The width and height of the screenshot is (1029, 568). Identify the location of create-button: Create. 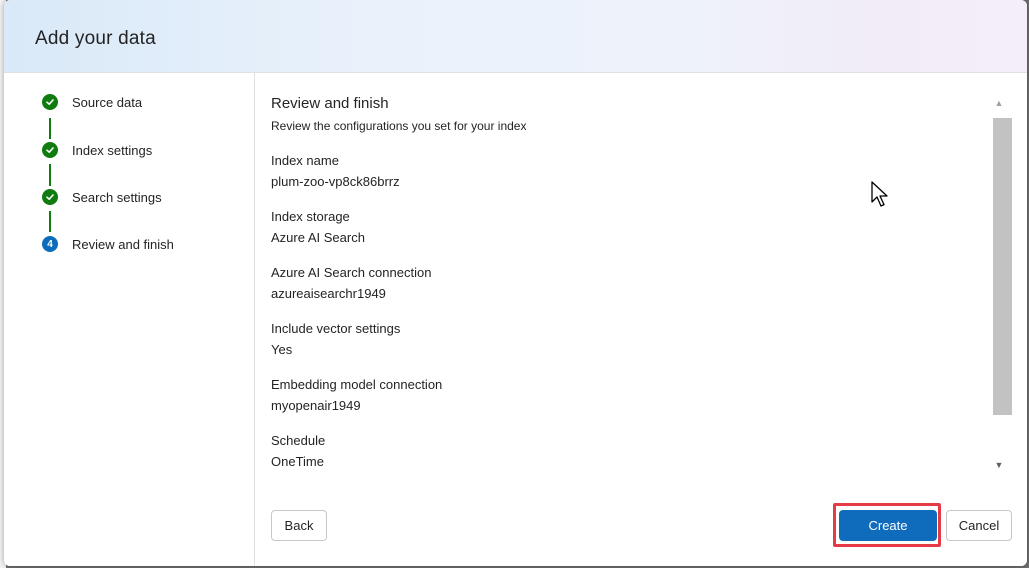
(888, 525).